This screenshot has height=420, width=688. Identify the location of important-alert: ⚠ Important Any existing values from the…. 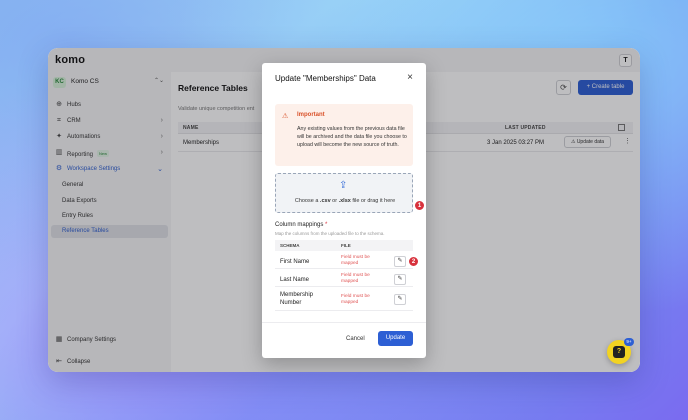
(344, 135).